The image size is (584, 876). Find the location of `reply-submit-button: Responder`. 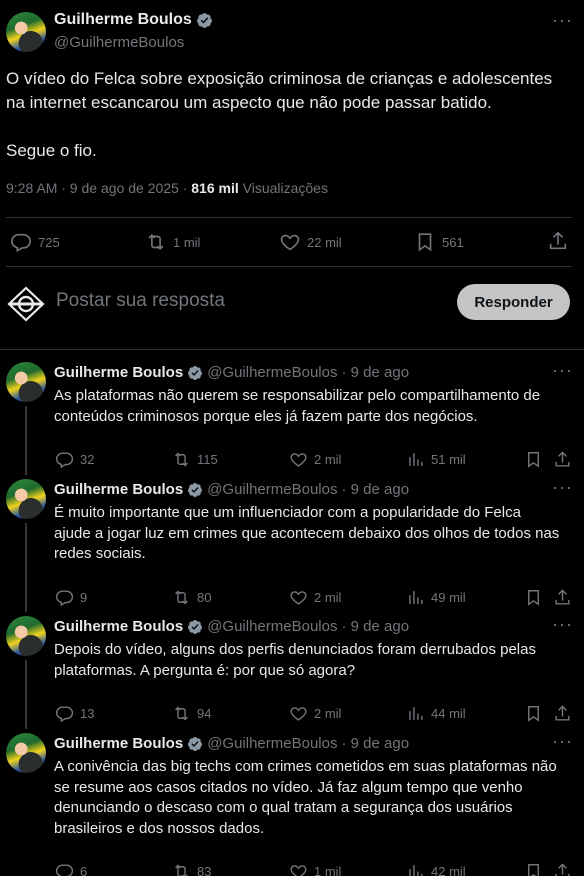

reply-submit-button: Responder is located at coordinates (513, 302).